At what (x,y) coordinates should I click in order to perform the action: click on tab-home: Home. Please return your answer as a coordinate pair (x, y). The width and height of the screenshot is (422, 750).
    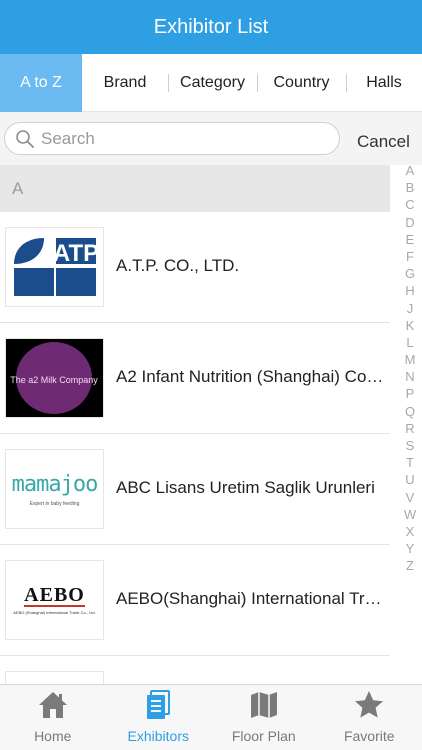
    Looking at the image, I should click on (53, 717).